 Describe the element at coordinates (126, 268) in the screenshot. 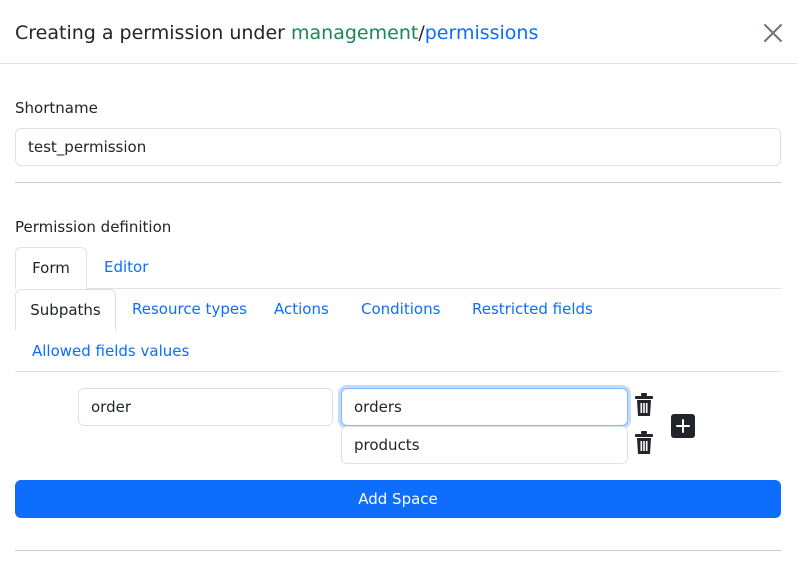

I see `tab-editor: Editor` at that location.